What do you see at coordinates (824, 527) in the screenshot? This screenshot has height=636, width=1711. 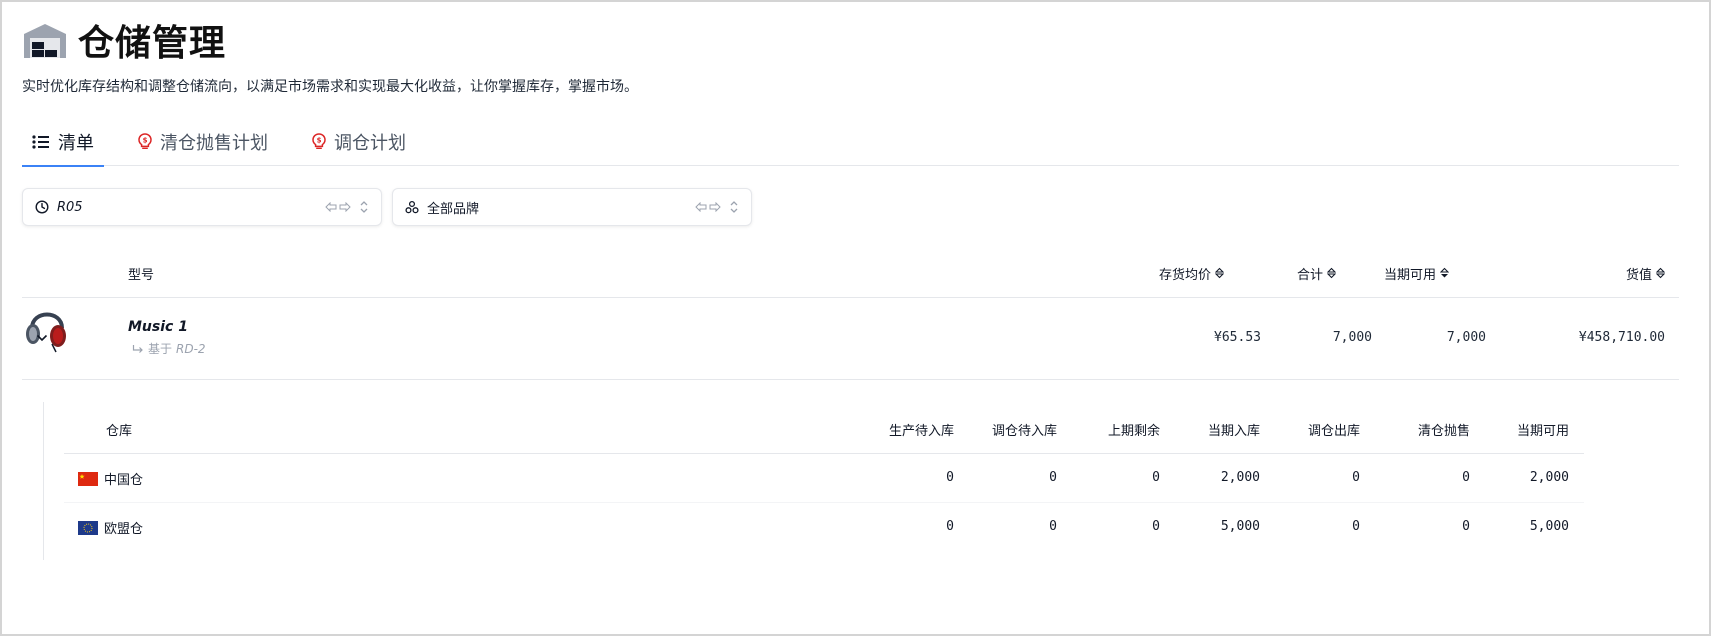 I see `table-row: 欧盟仓 0 0 0 5,000 0 0 5,000` at bounding box center [824, 527].